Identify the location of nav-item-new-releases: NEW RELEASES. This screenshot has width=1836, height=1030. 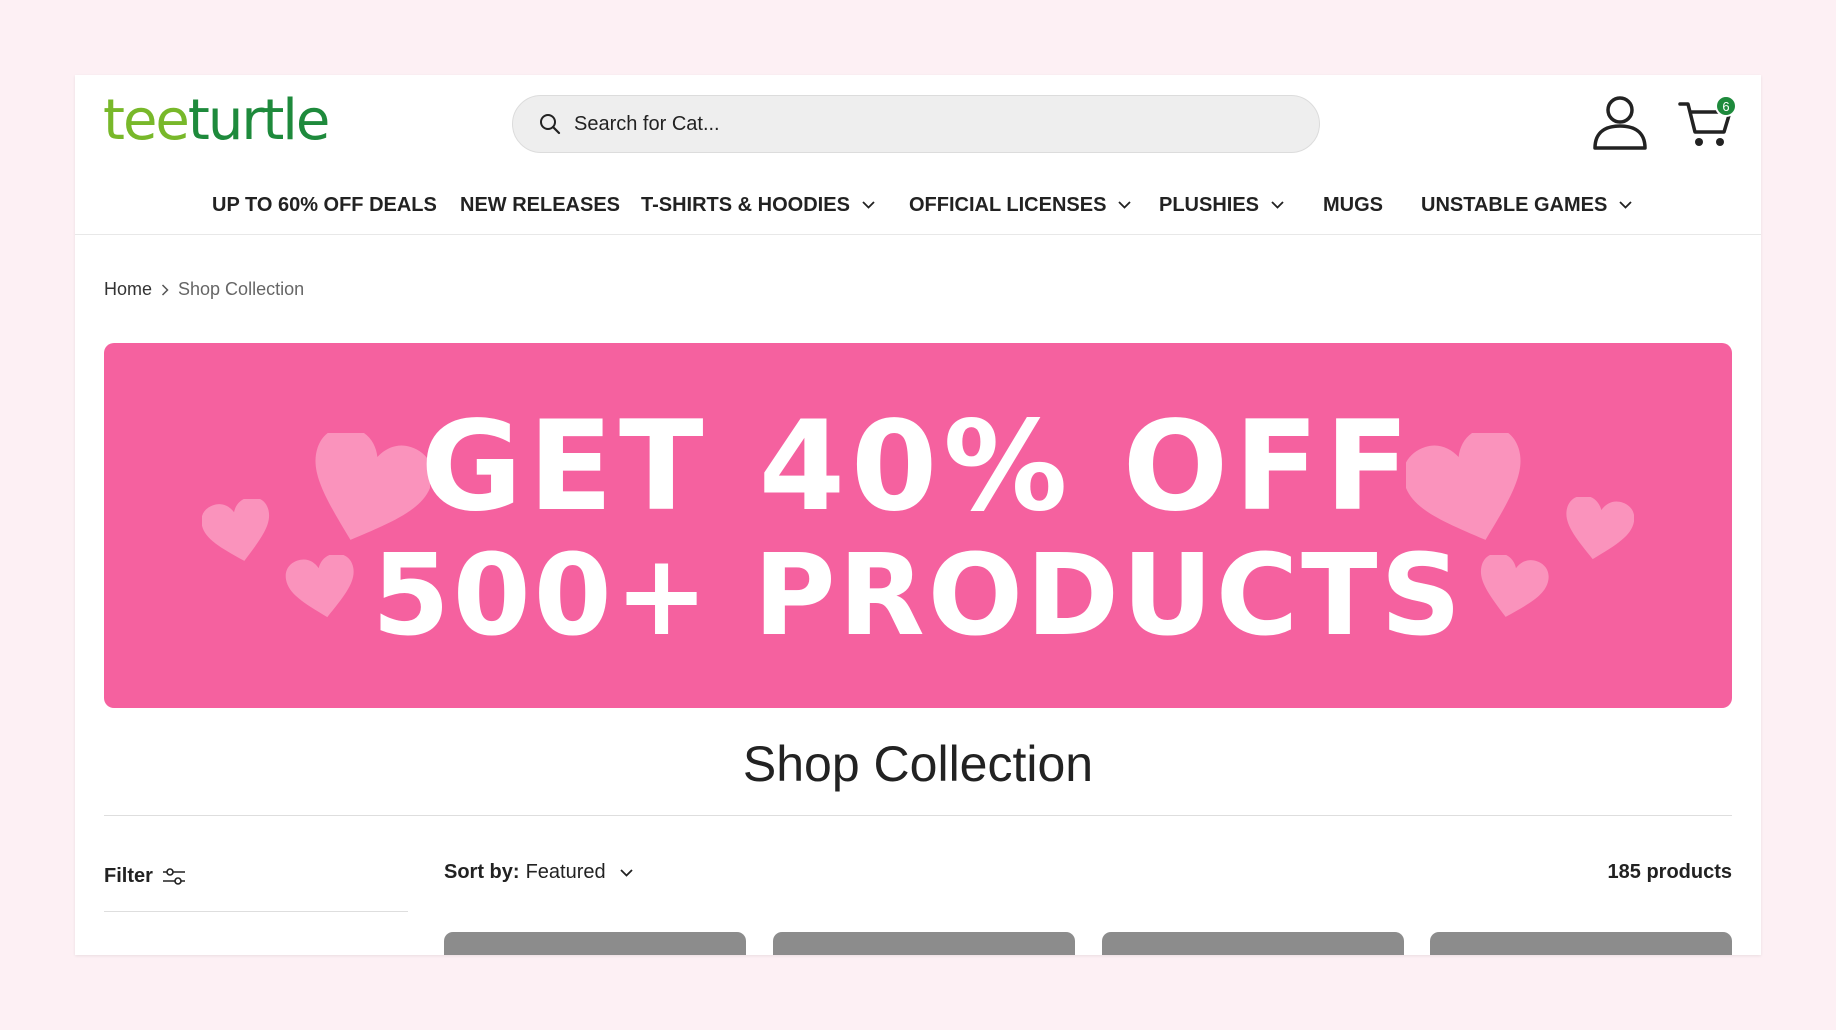
(540, 205).